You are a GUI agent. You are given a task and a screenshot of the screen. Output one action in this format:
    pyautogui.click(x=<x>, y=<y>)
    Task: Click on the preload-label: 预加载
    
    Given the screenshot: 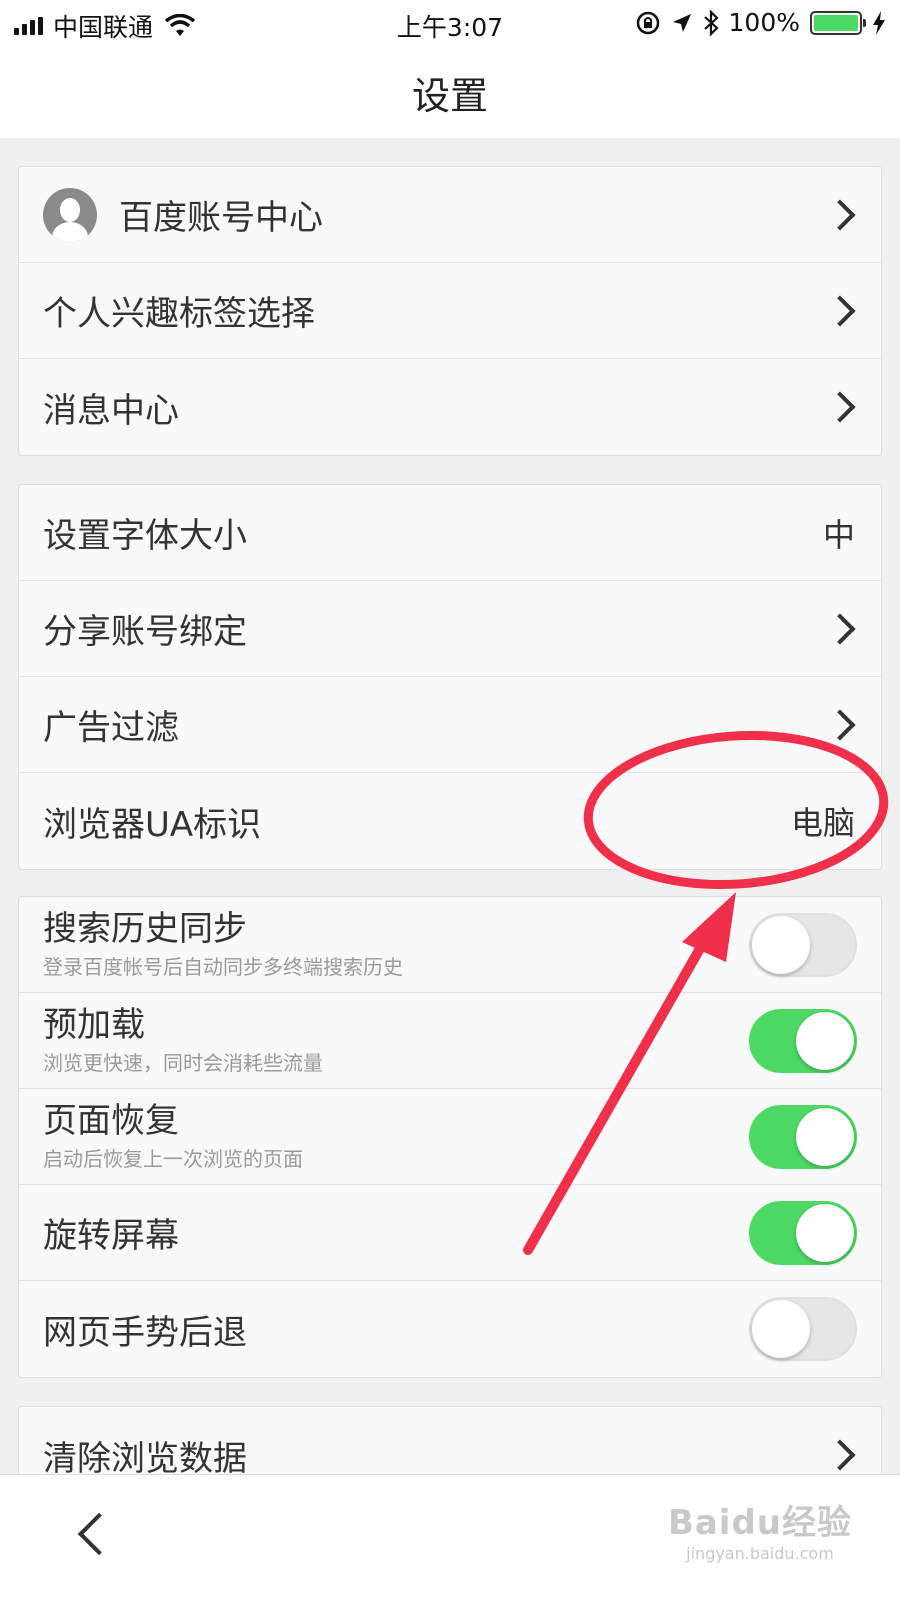 What is the action you would take?
    pyautogui.click(x=94, y=1025)
    